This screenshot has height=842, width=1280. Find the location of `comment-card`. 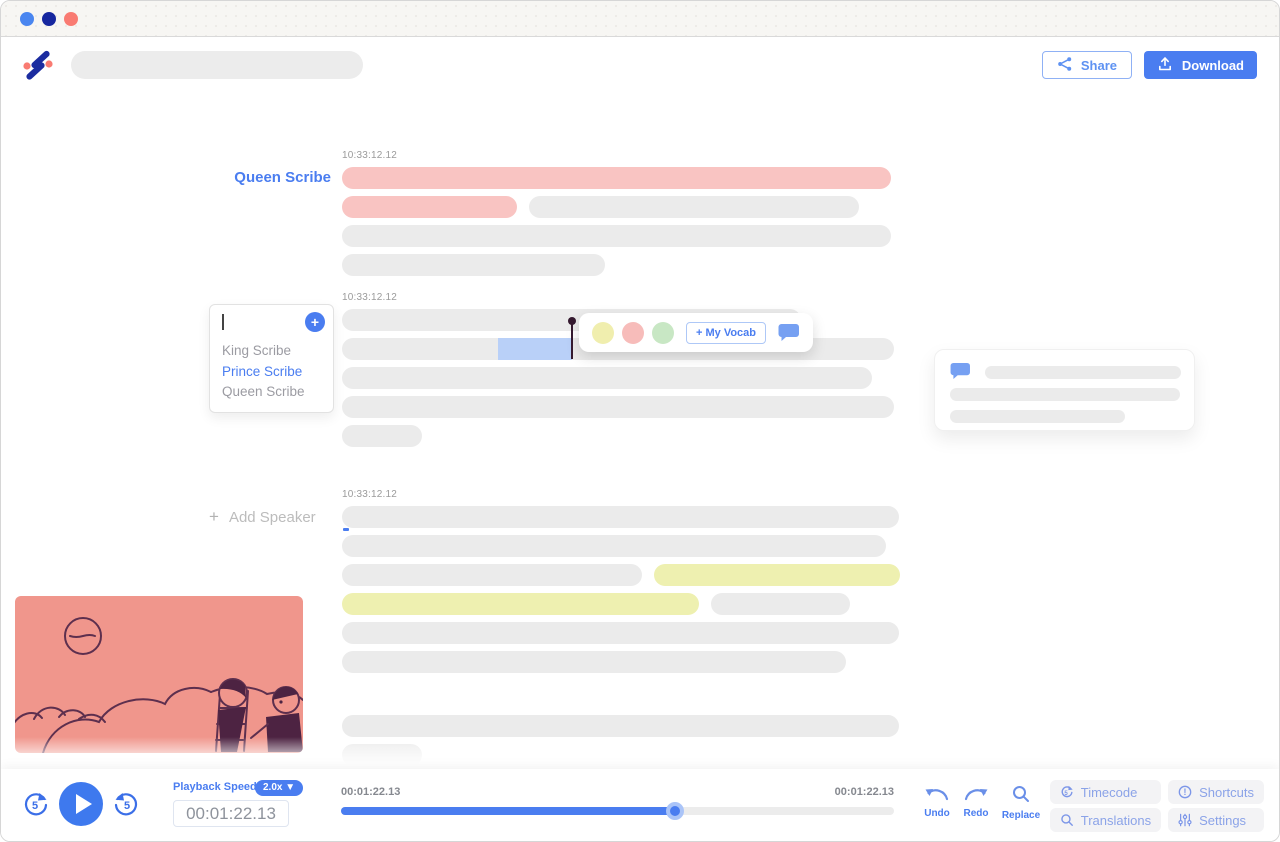

comment-card is located at coordinates (1064, 390).